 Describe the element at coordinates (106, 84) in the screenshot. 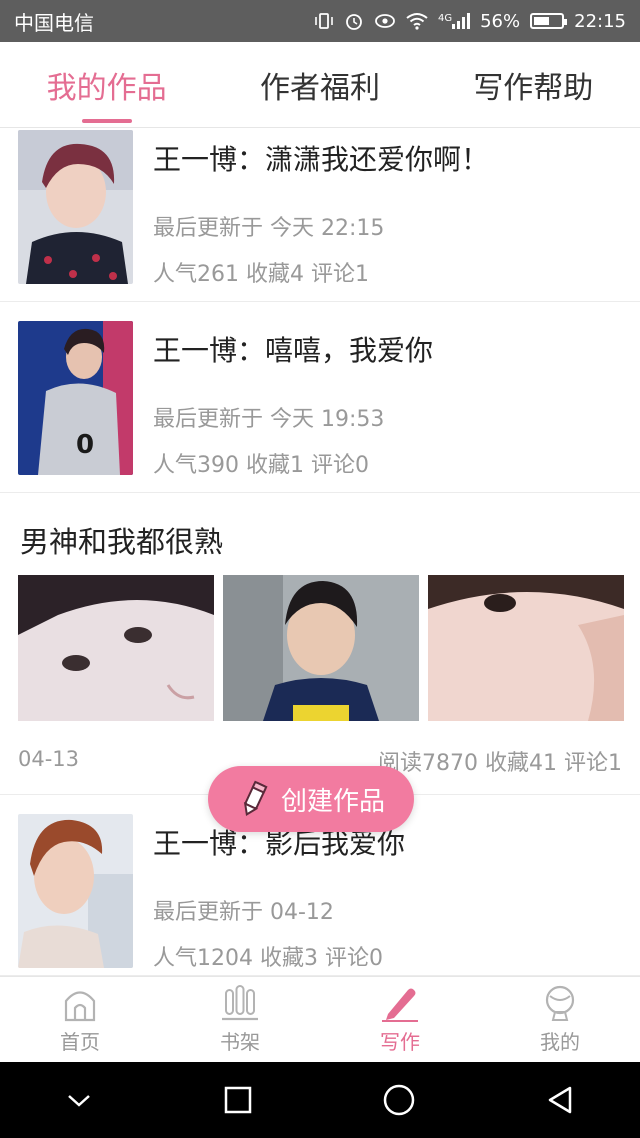

I see `tab-my-works: 我的作品` at that location.